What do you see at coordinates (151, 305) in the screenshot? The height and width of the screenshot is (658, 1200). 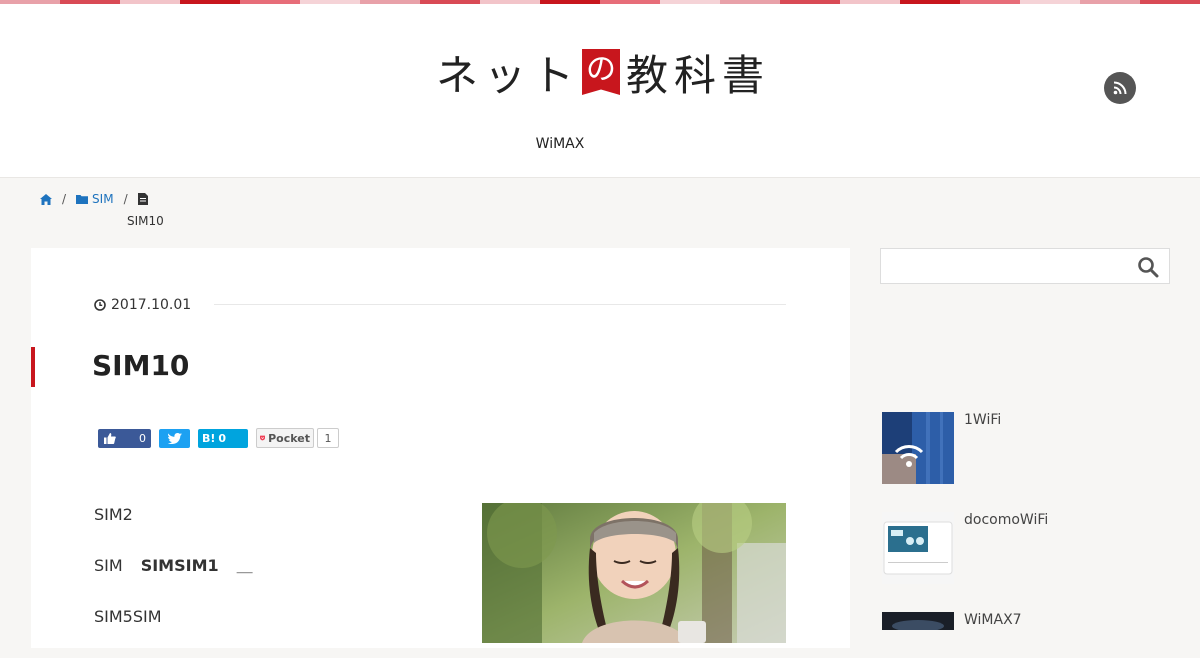 I see `post-date-text: 2017.10.01` at bounding box center [151, 305].